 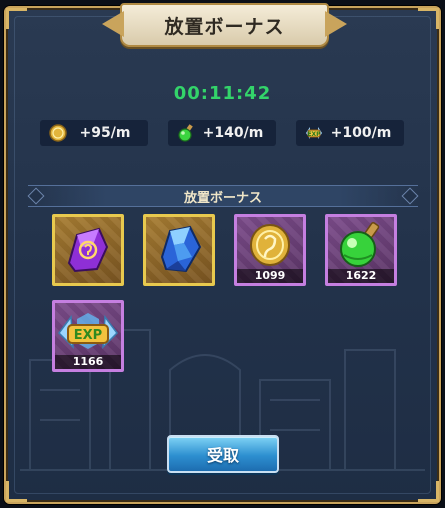 What do you see at coordinates (270, 276) in the screenshot?
I see `reward-count: 1099` at bounding box center [270, 276].